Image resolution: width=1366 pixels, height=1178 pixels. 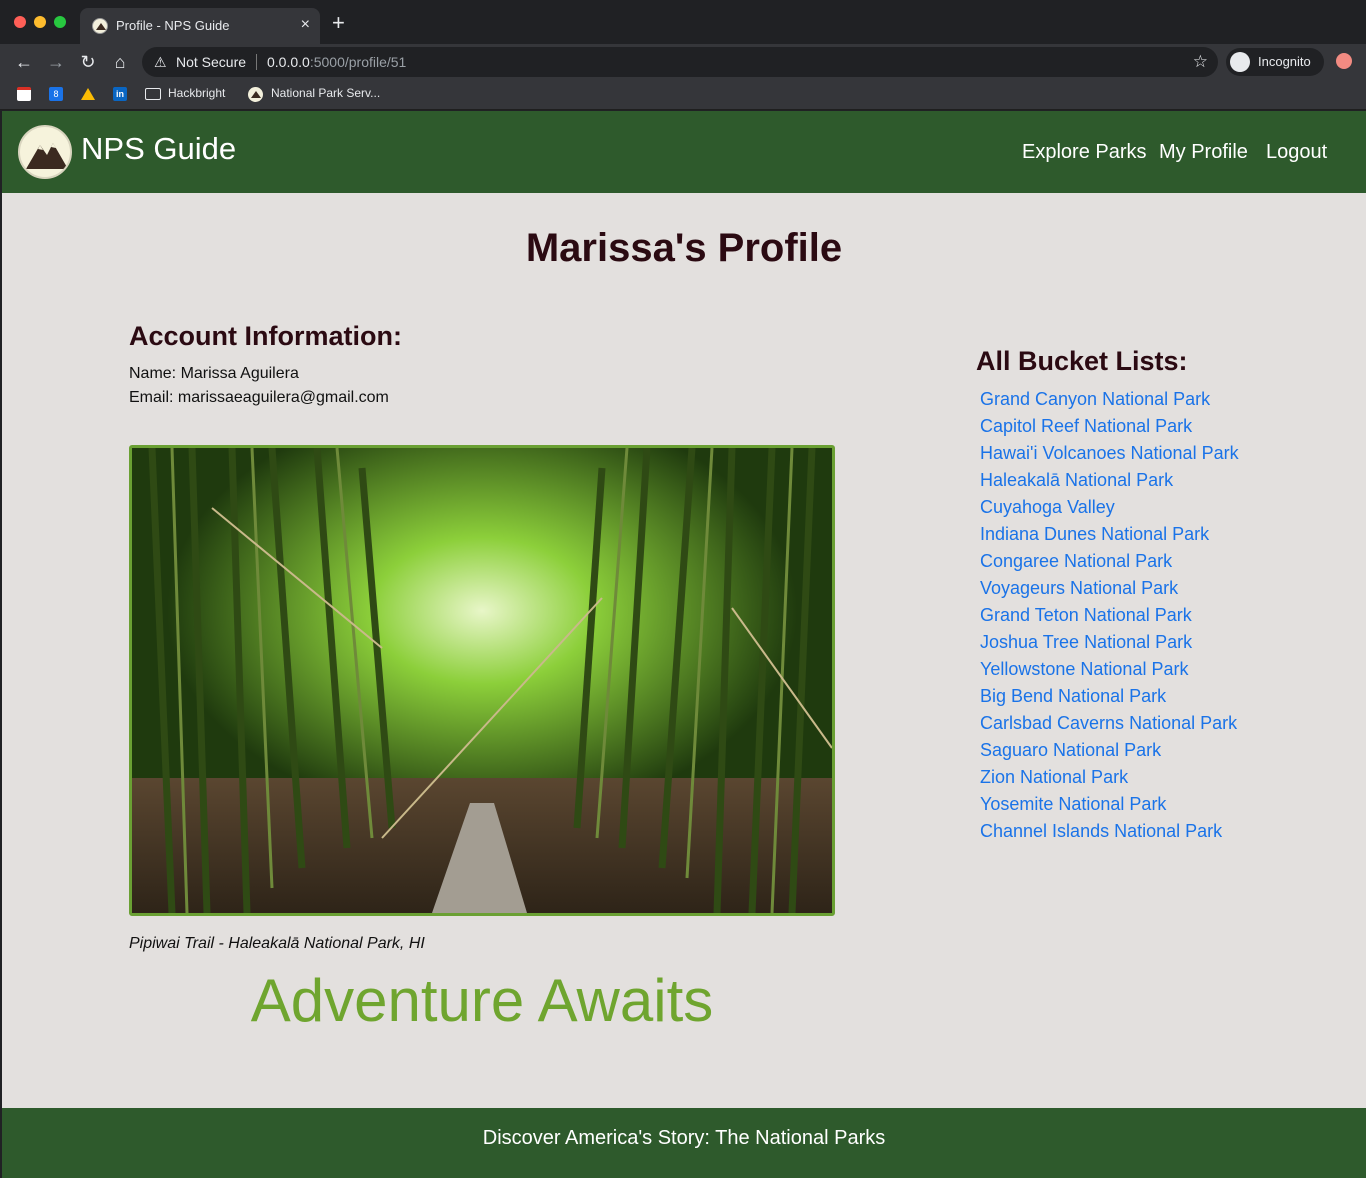 What do you see at coordinates (1200, 62) in the screenshot?
I see `bookmark-star-icon: ☆` at bounding box center [1200, 62].